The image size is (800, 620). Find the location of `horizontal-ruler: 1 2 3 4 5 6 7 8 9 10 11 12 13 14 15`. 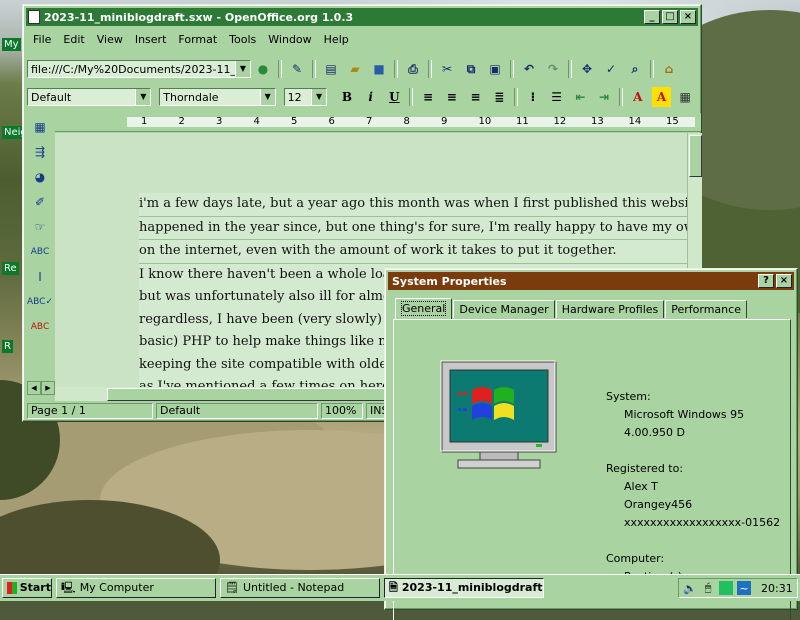

horizontal-ruler: 1 2 3 4 5 6 7 8 9 10 11 12 13 14 15 is located at coordinates (378, 122).